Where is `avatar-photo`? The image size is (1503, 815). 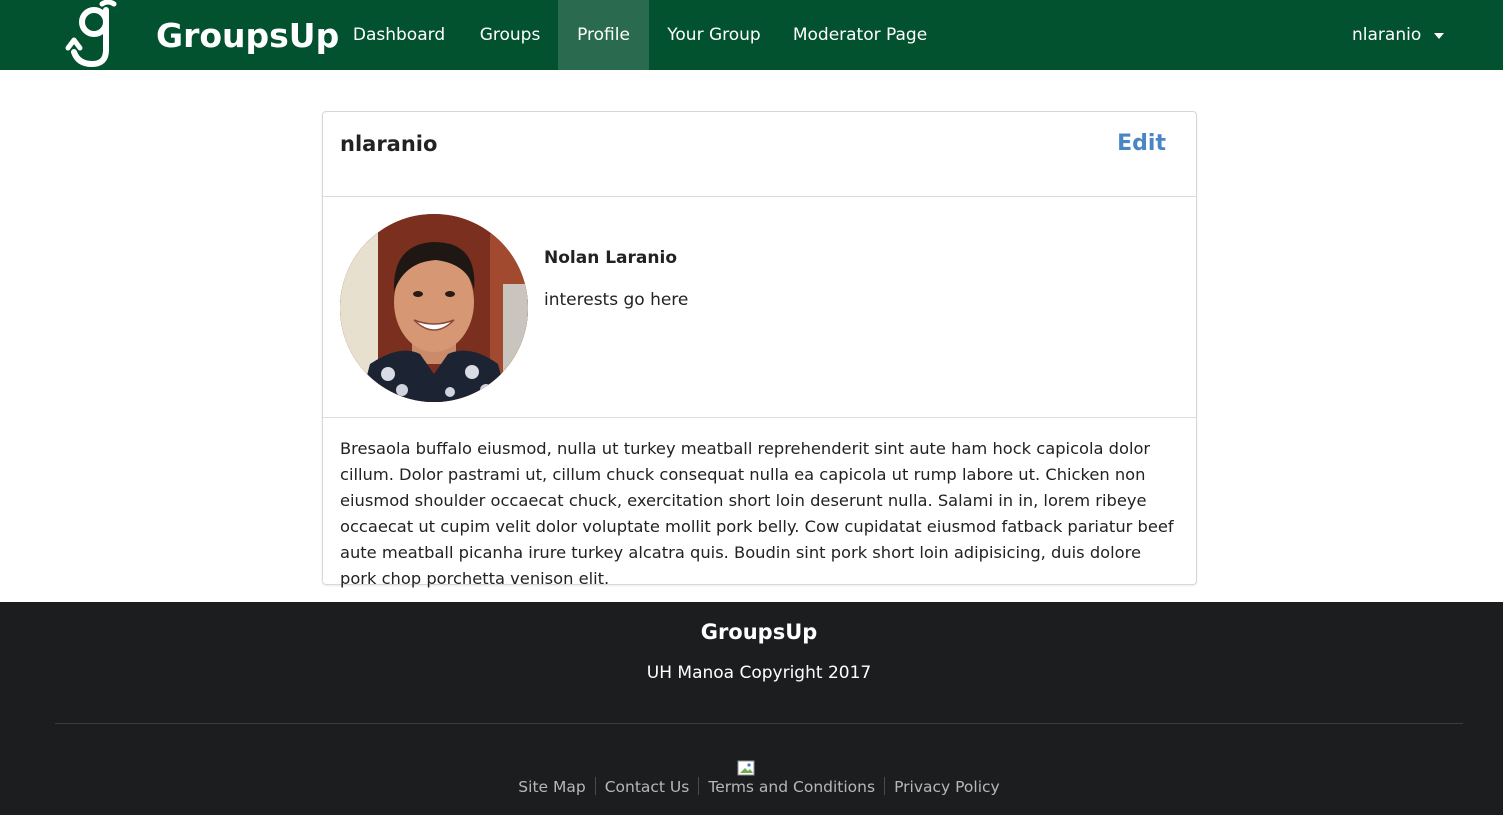 avatar-photo is located at coordinates (434, 308).